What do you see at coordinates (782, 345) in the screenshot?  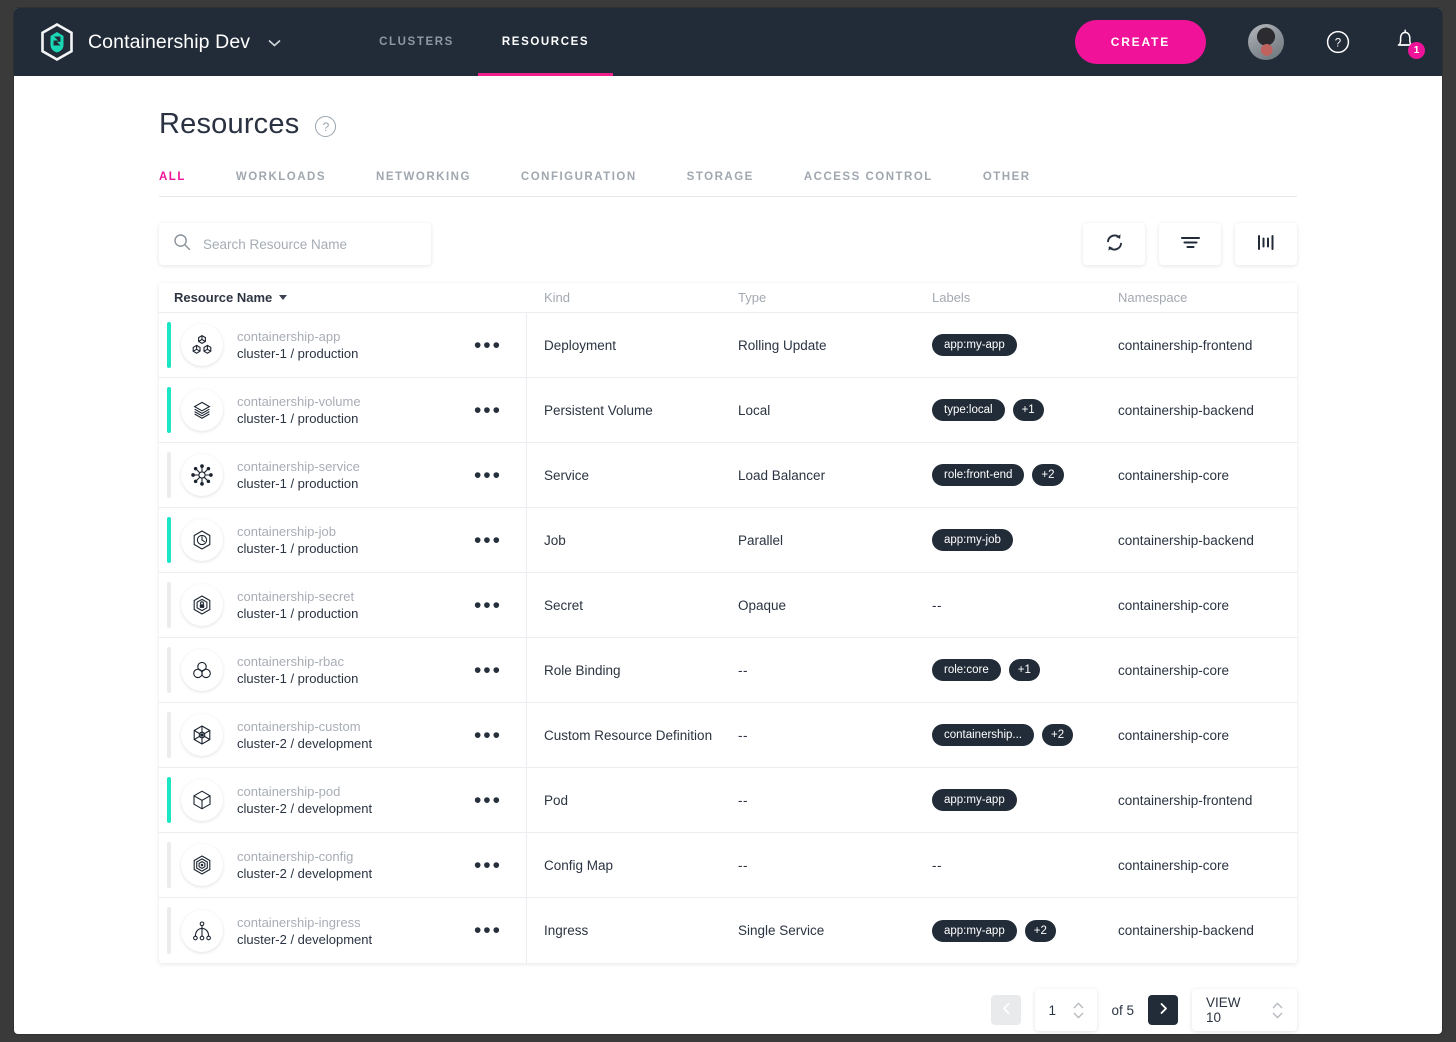 I see `row-type: Rolling Update` at bounding box center [782, 345].